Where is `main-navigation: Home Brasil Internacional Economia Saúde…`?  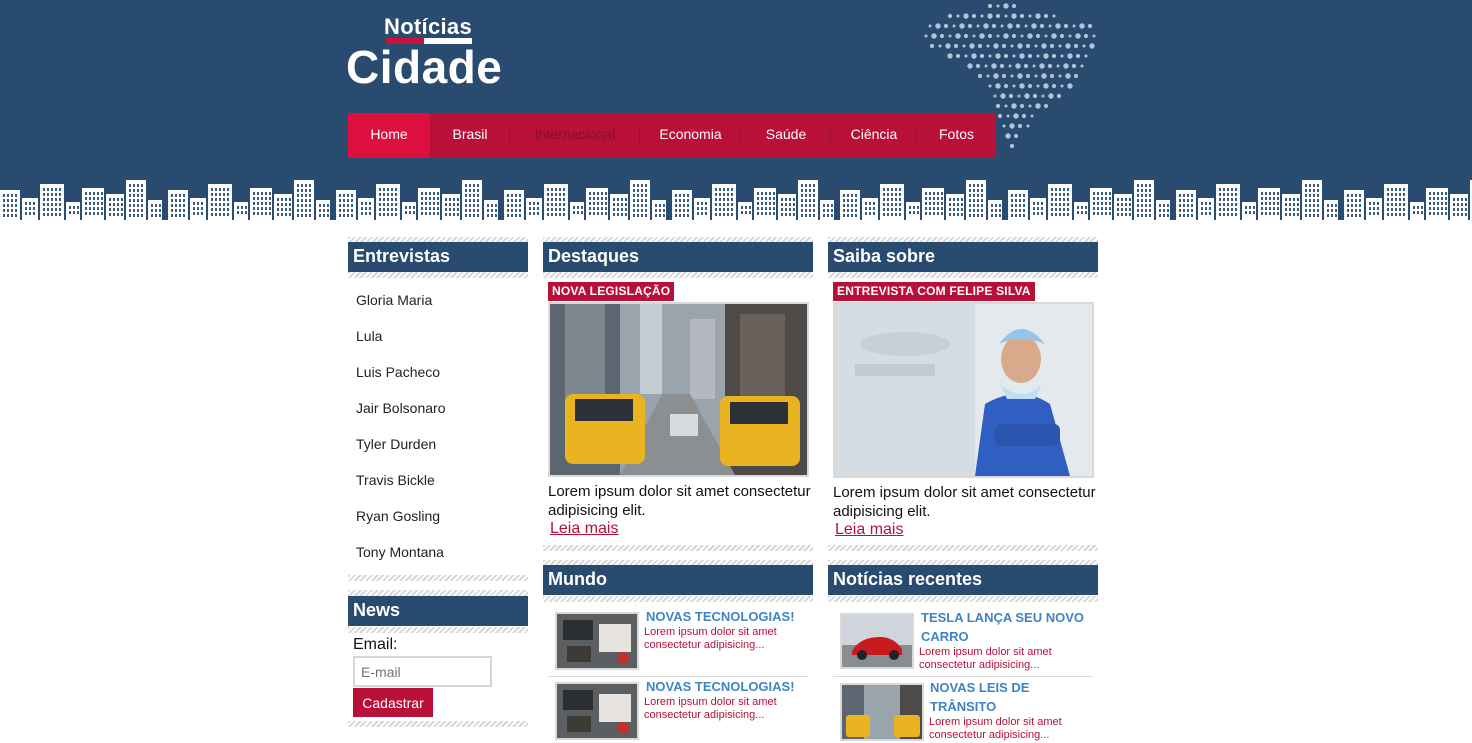 main-navigation: Home Brasil Internacional Economia Saúde… is located at coordinates (672, 135).